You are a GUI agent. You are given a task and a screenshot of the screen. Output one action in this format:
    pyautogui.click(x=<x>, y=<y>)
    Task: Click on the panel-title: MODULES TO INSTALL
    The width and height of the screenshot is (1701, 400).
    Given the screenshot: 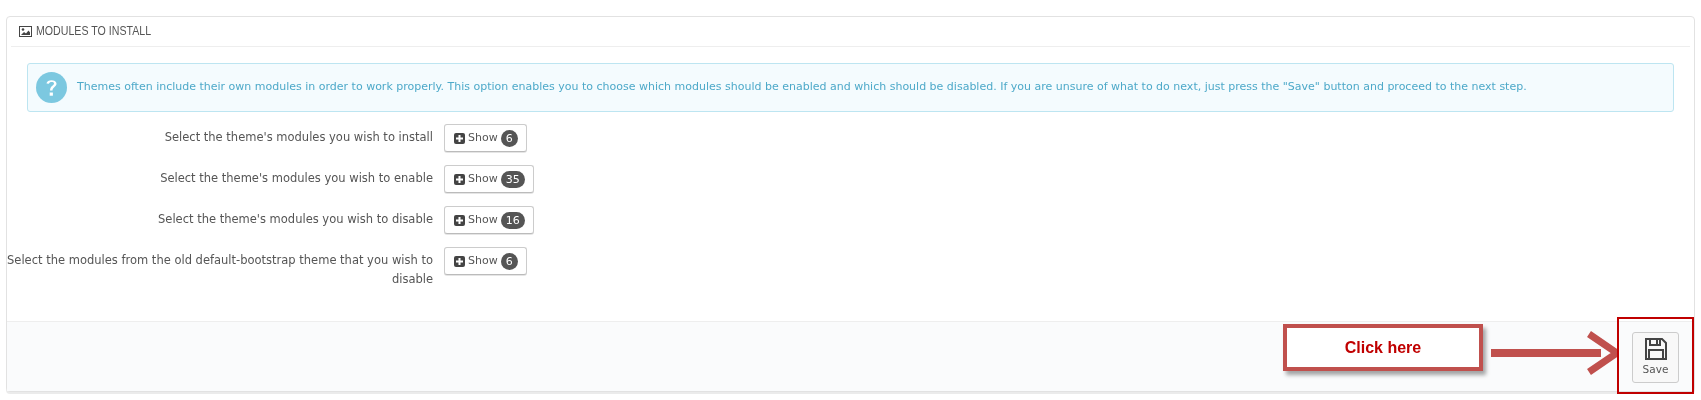 What is the action you would take?
    pyautogui.click(x=94, y=32)
    